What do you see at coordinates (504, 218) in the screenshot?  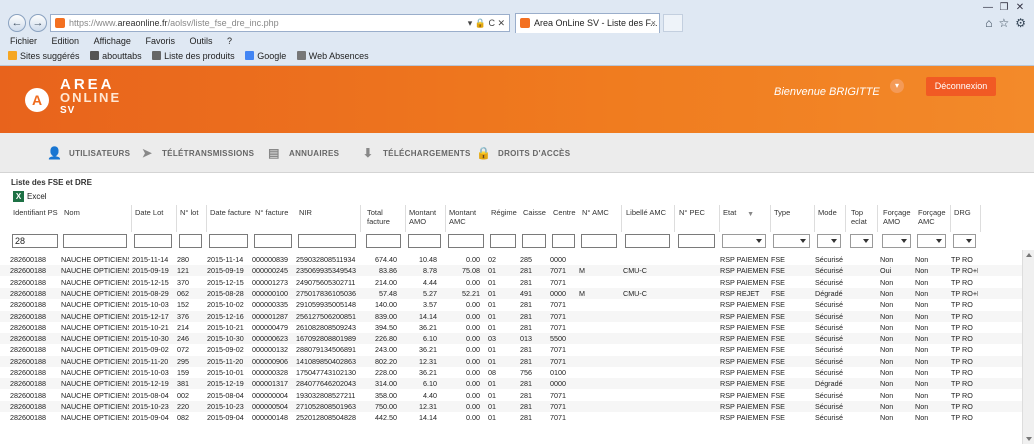 I see `column-header-regime: Régime` at bounding box center [504, 218].